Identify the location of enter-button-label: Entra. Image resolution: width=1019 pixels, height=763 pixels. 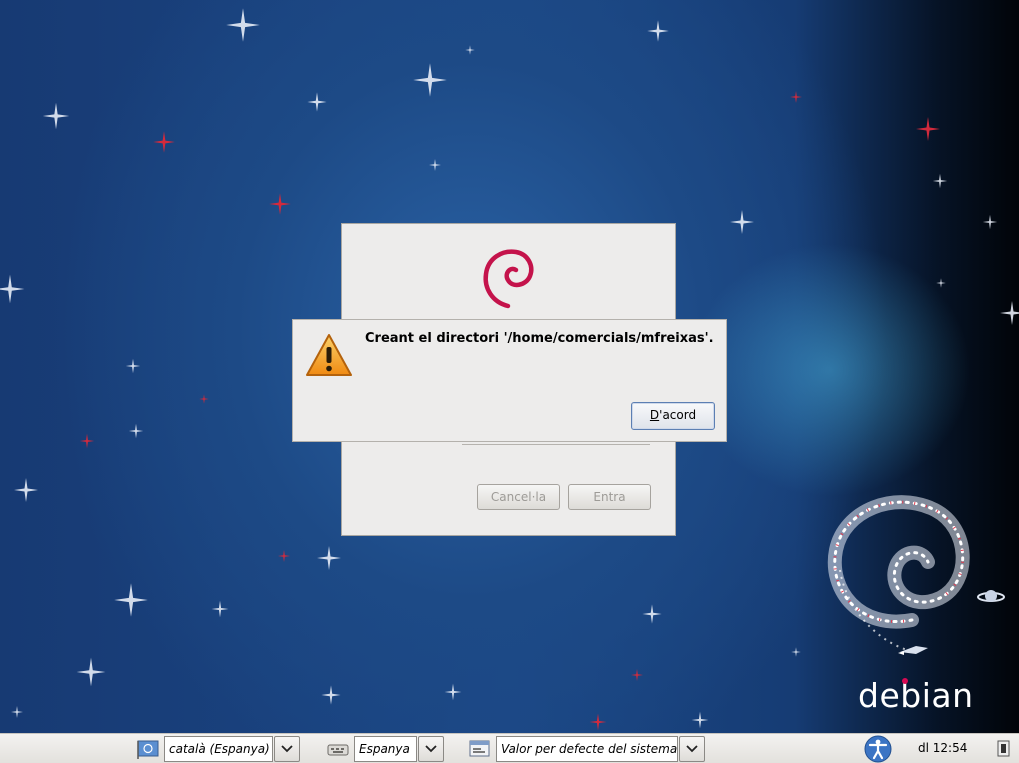
(609, 497).